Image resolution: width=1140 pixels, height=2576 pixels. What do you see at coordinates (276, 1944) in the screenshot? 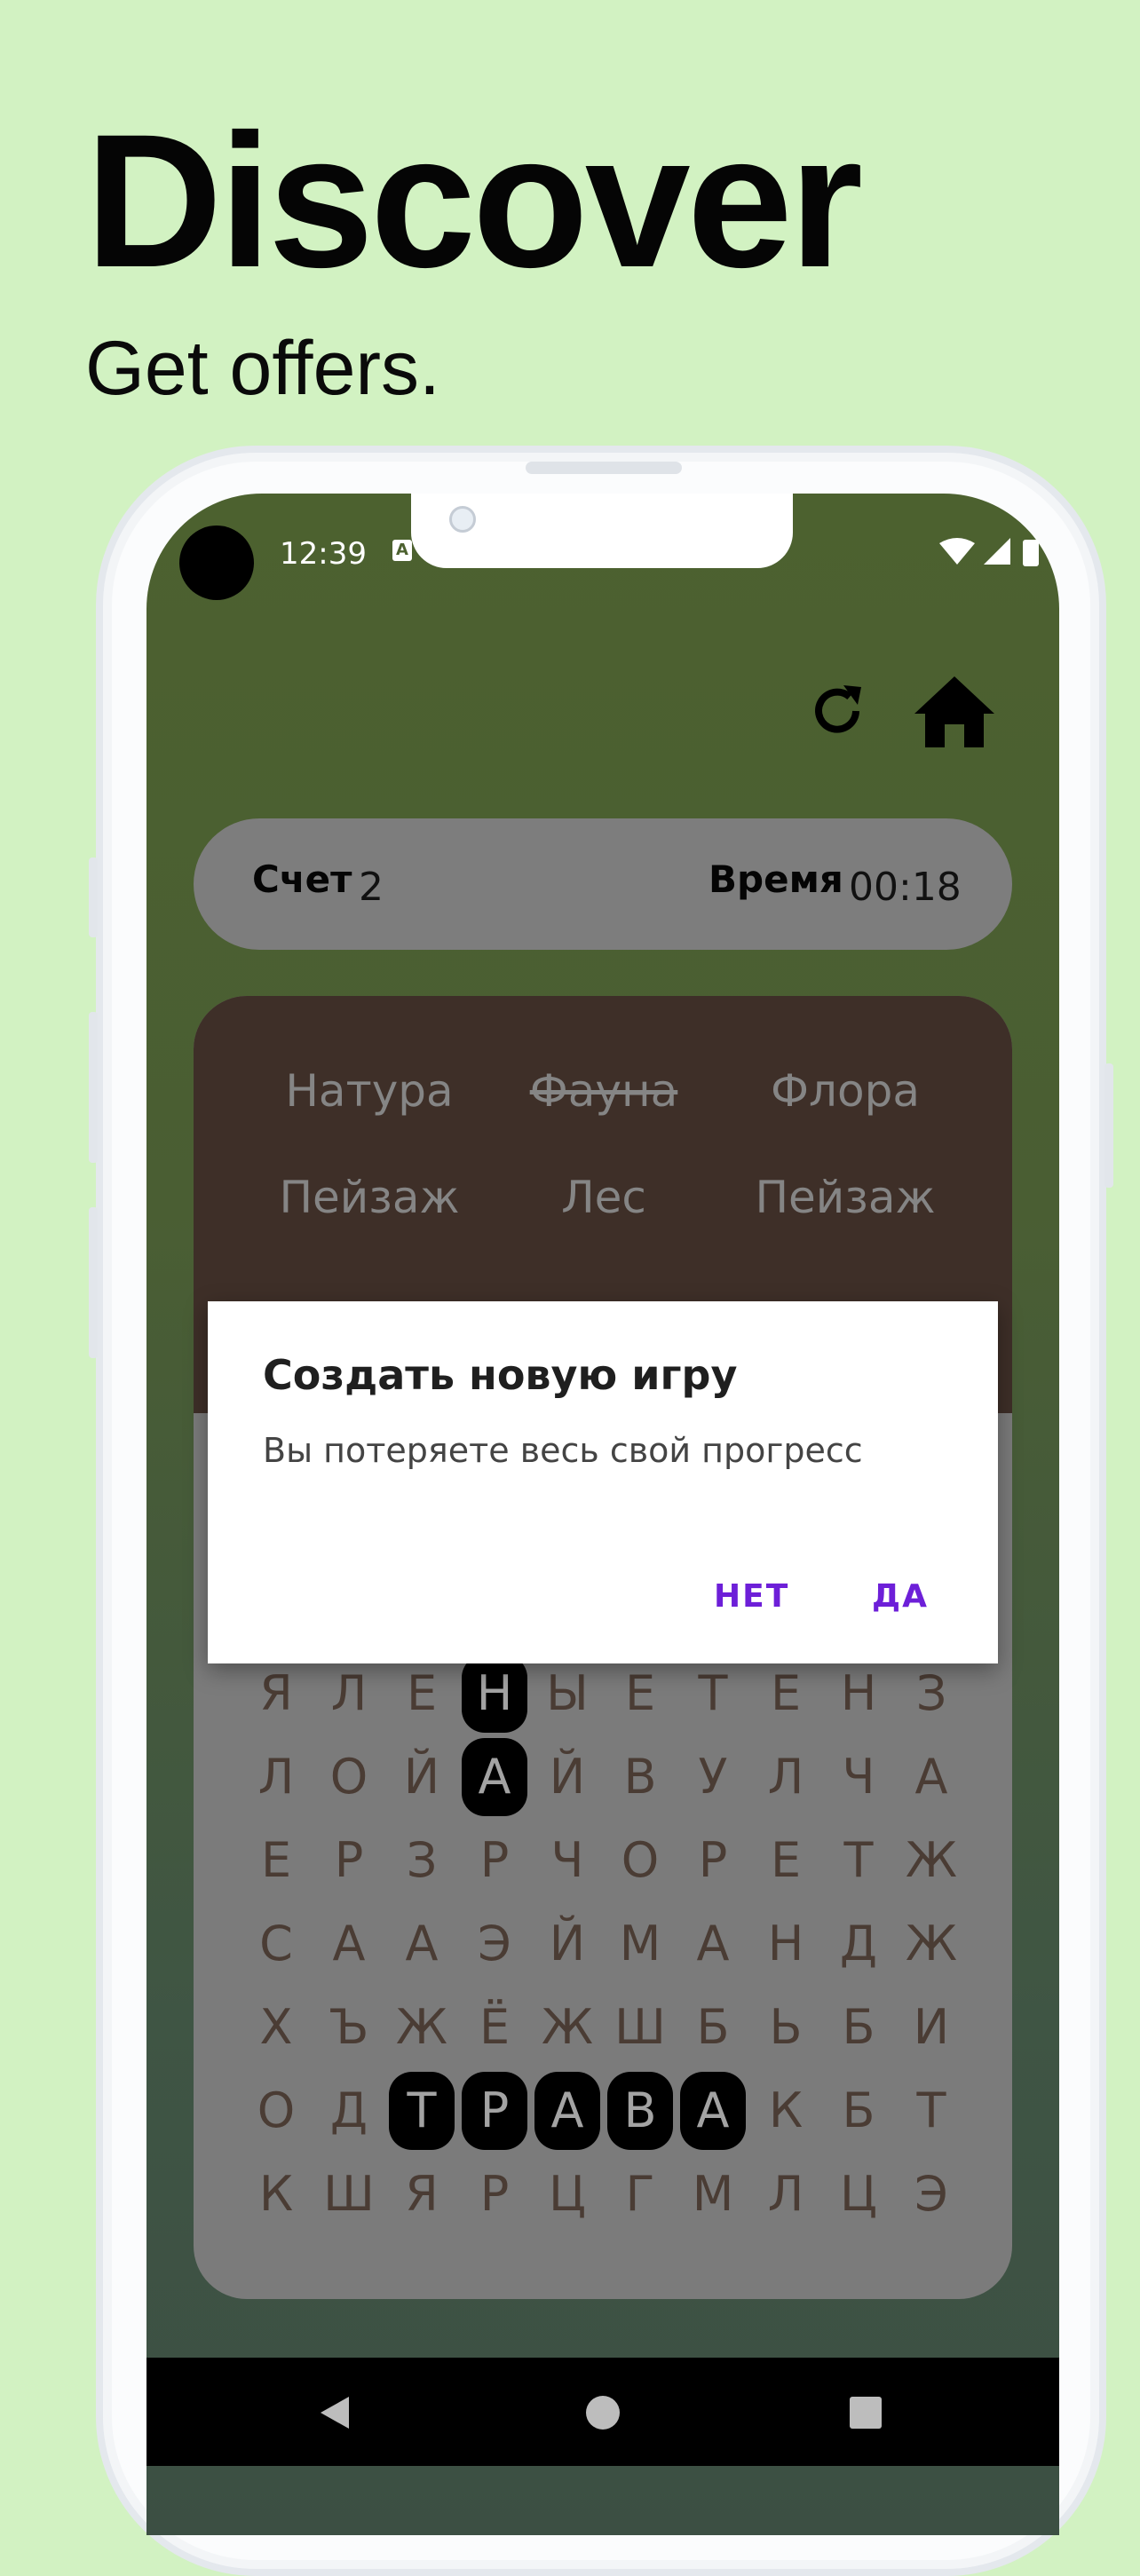
I see `grid-cell: С` at bounding box center [276, 1944].